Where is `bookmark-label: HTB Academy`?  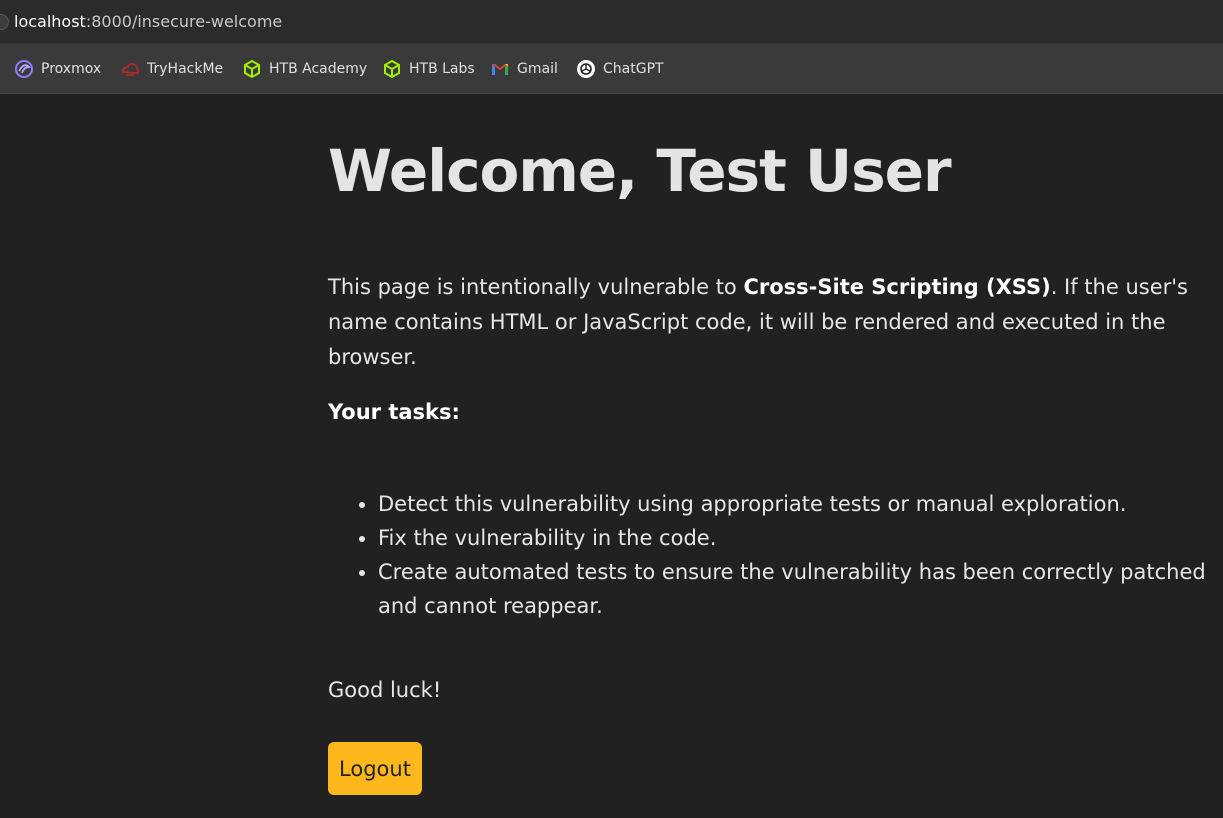 bookmark-label: HTB Academy is located at coordinates (318, 69).